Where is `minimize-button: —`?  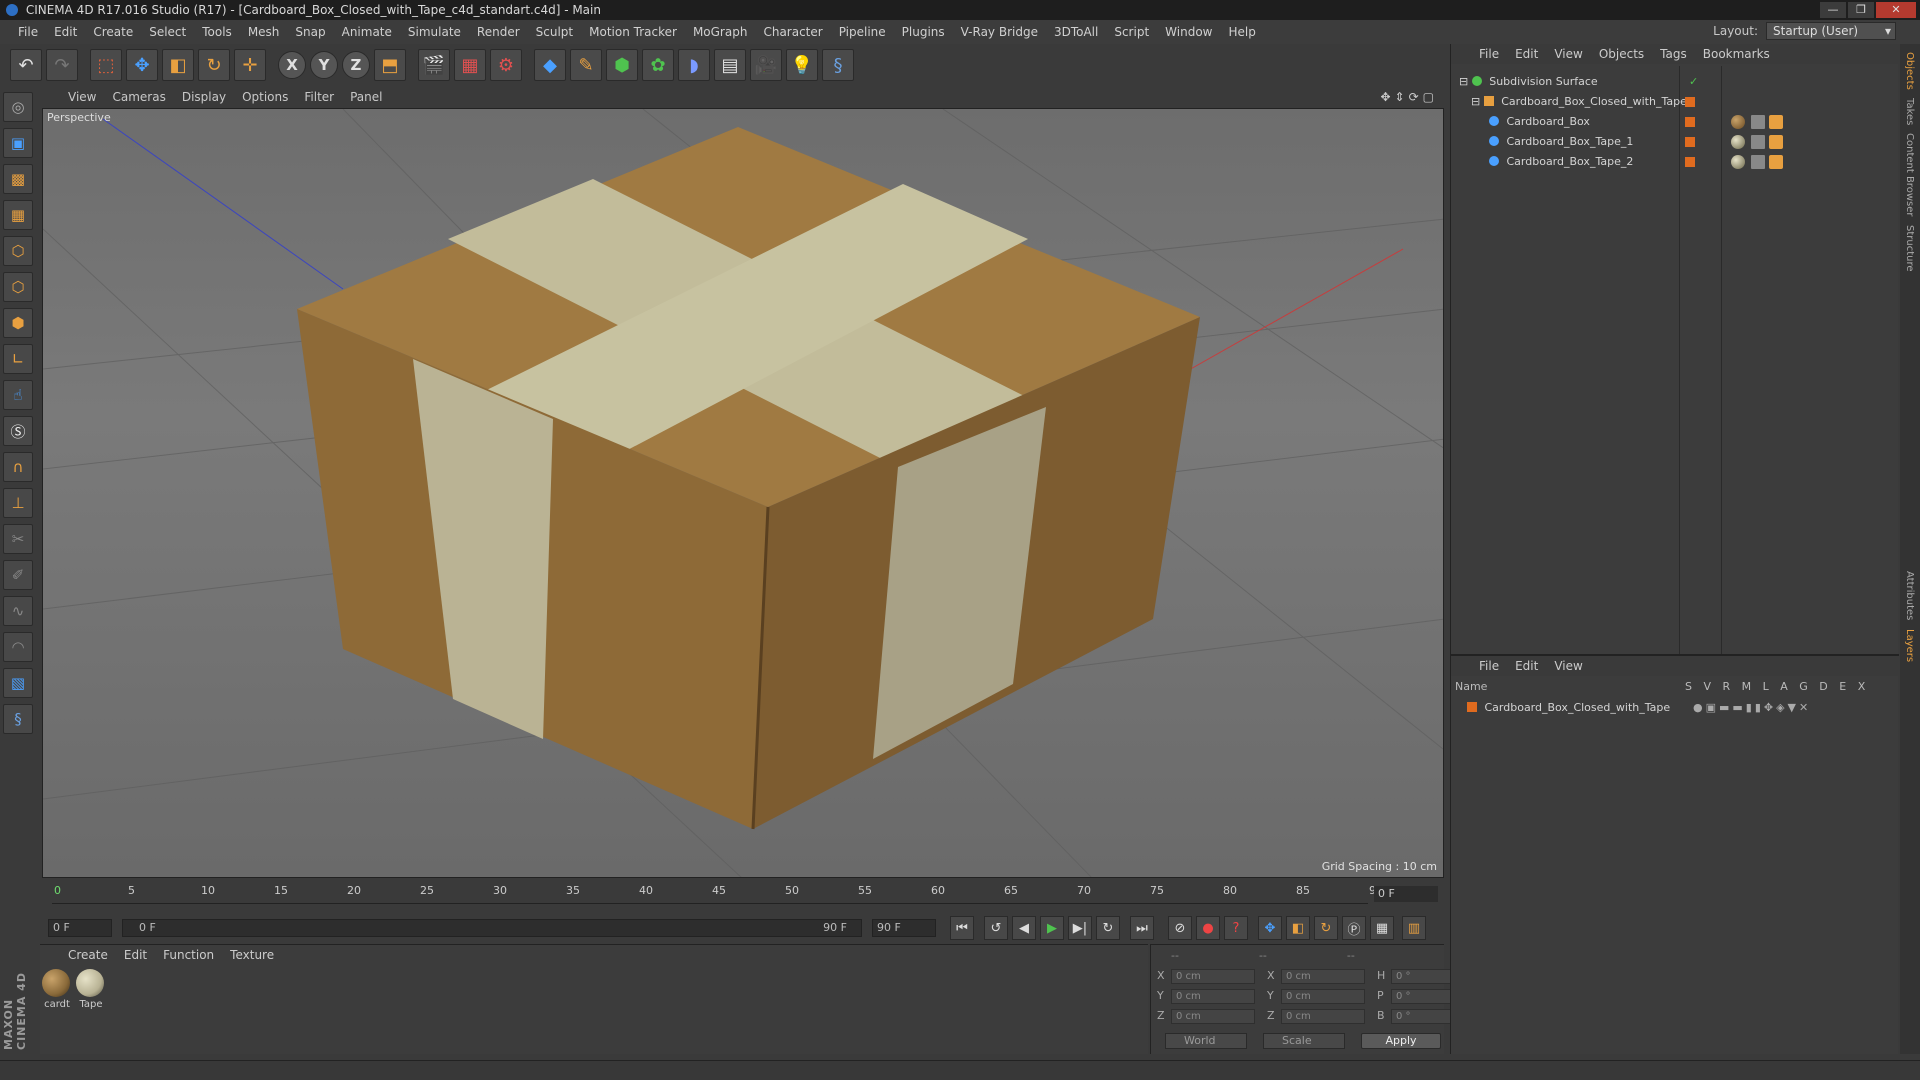
minimize-button: — is located at coordinates (1833, 10).